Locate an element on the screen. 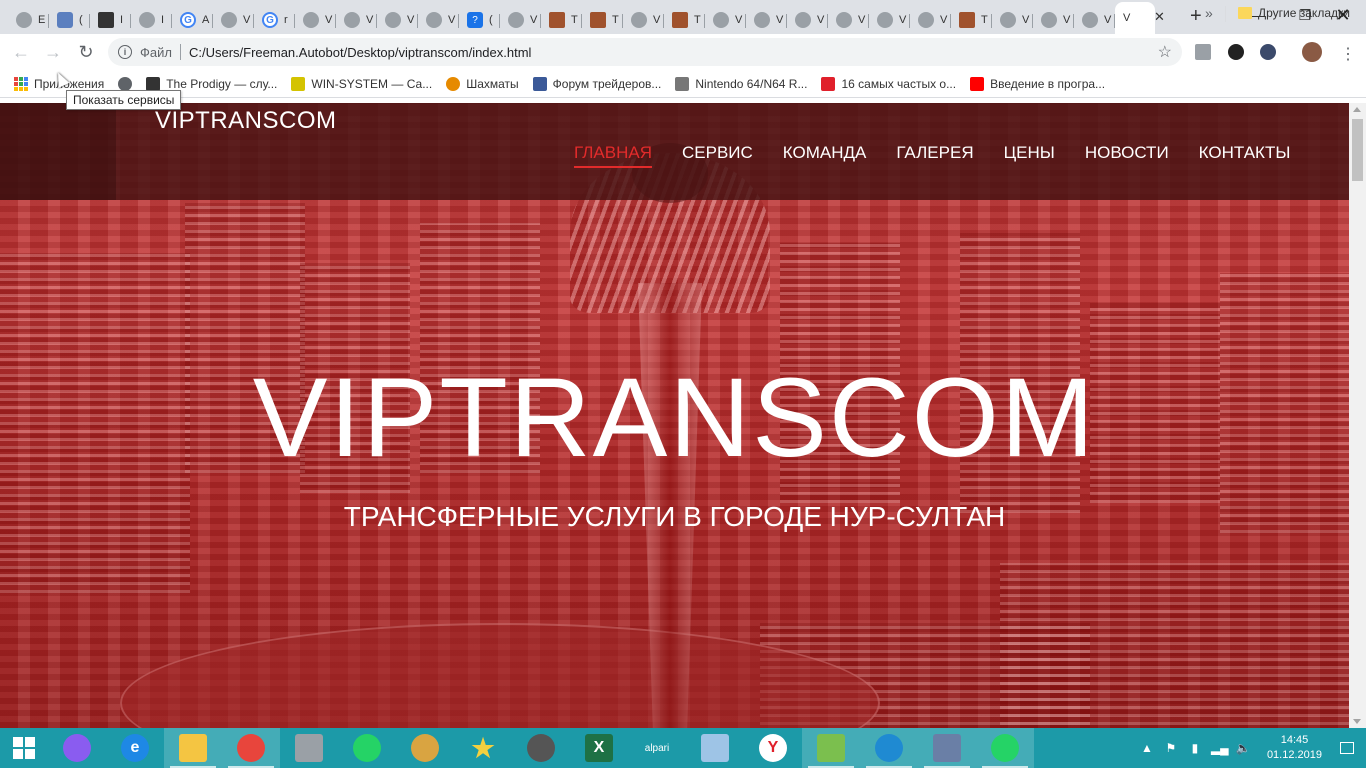 Image resolution: width=1366 pixels, height=768 pixels. network-flag-icon: ⚑ is located at coordinates (1171, 748).